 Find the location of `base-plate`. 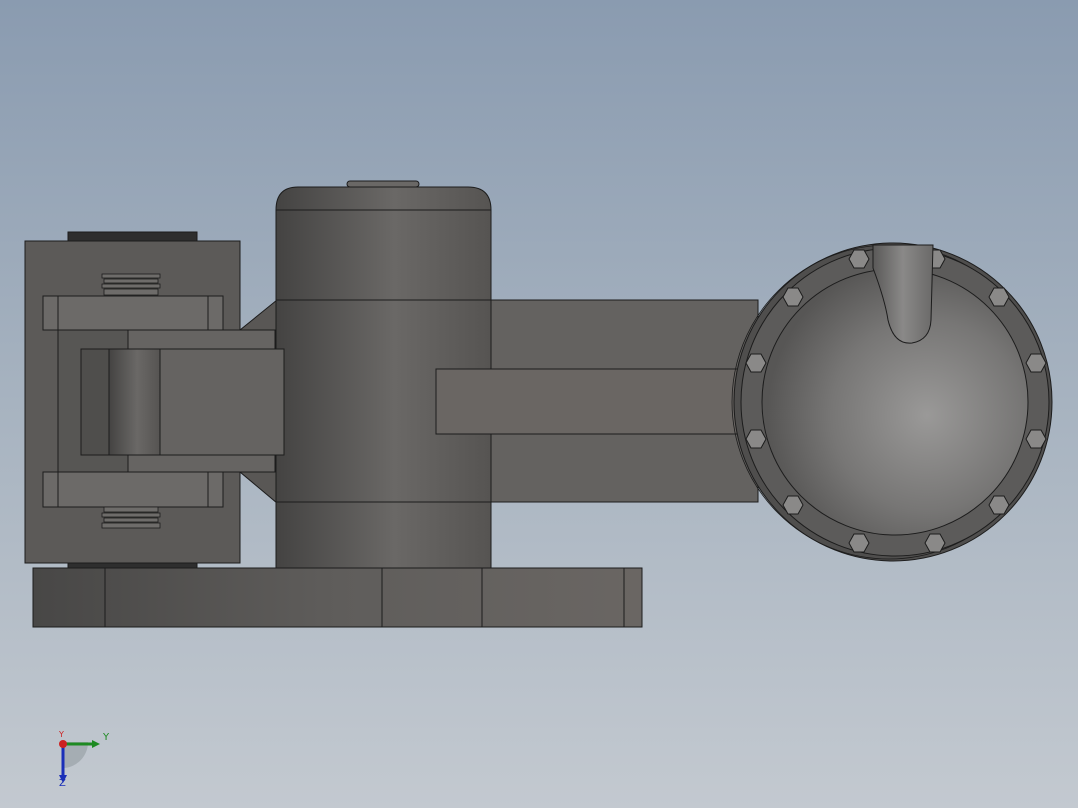

base-plate is located at coordinates (337, 597).